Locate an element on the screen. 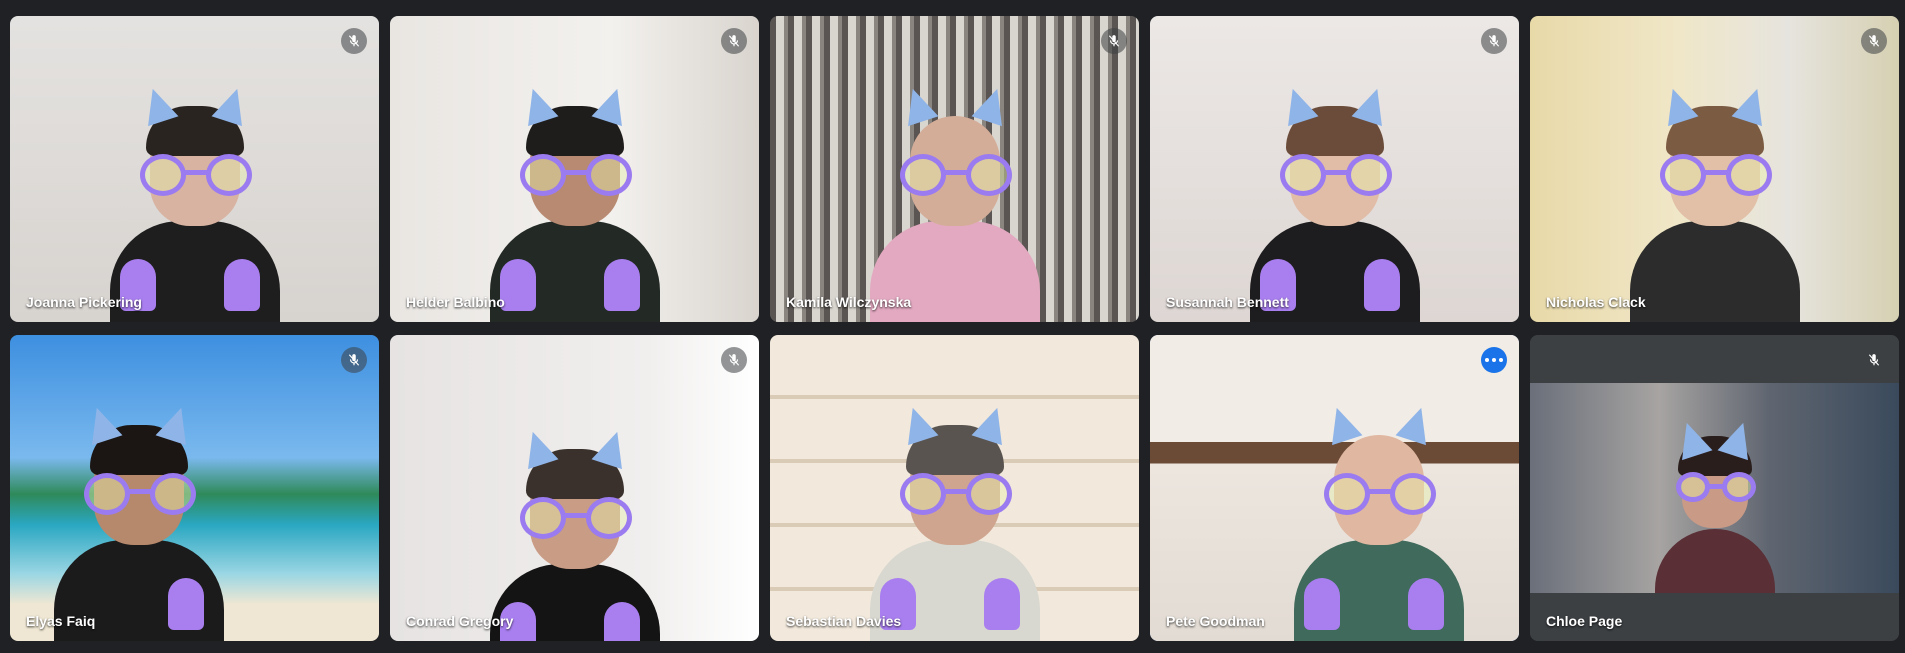 This screenshot has width=1905, height=653. participant-tile-helder-balbino: Helder Balbino is located at coordinates (574, 169).